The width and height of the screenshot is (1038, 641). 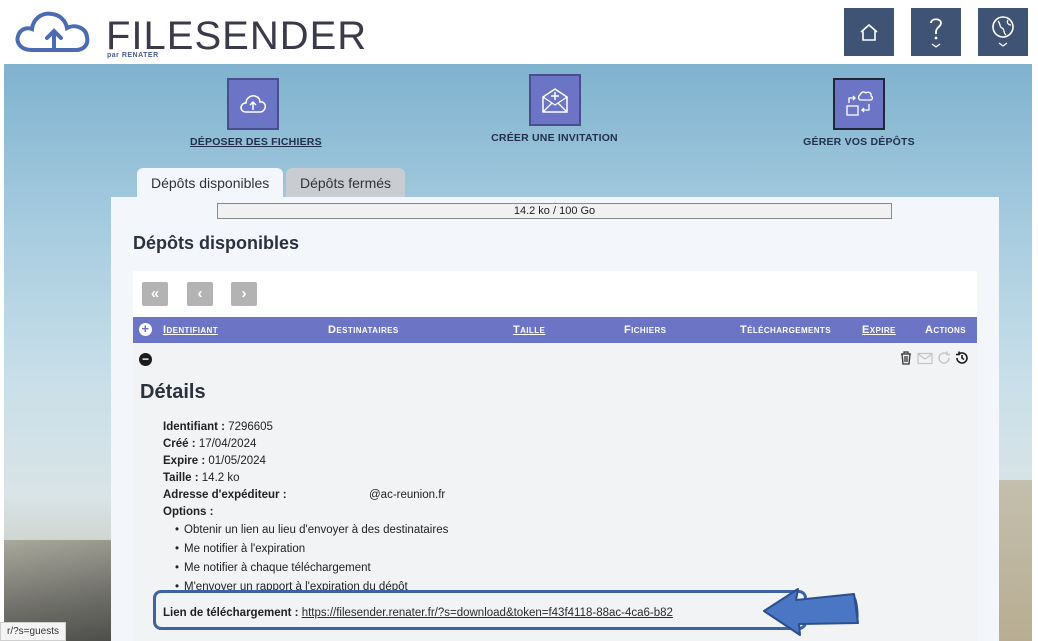 I want to click on nav-upload-files: DÉPOSER DES FICHIERS, so click(x=256, y=113).